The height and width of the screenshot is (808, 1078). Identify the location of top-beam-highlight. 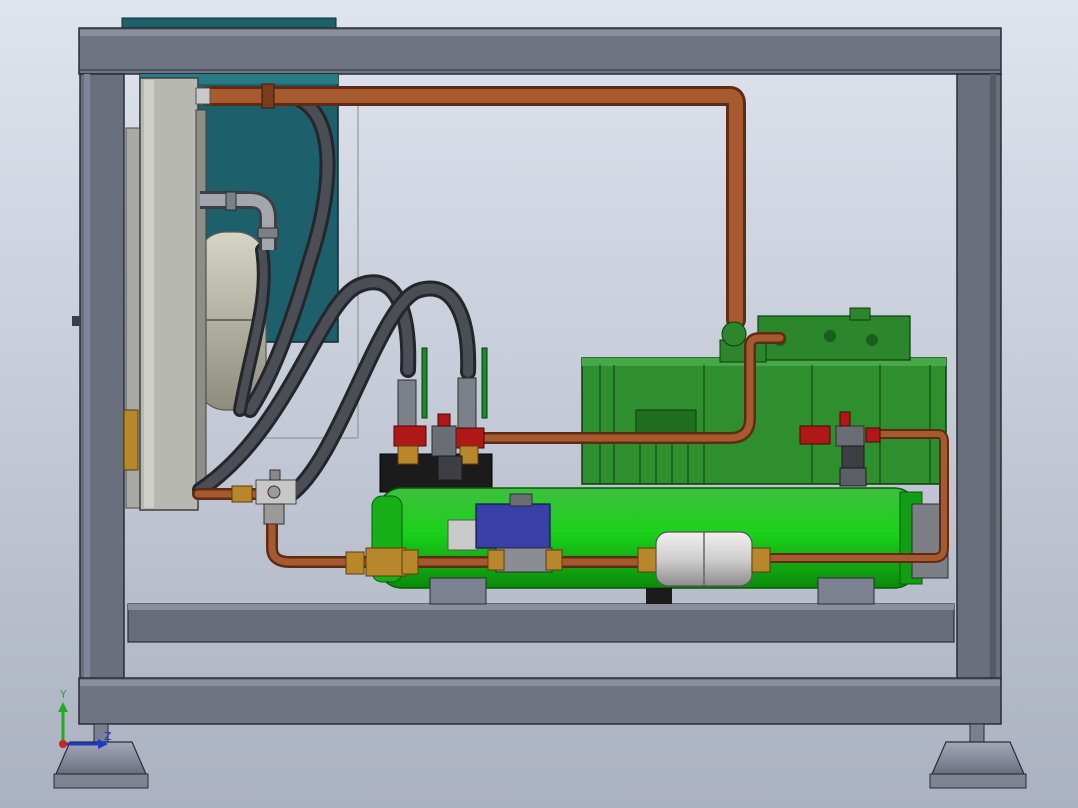
(540, 33).